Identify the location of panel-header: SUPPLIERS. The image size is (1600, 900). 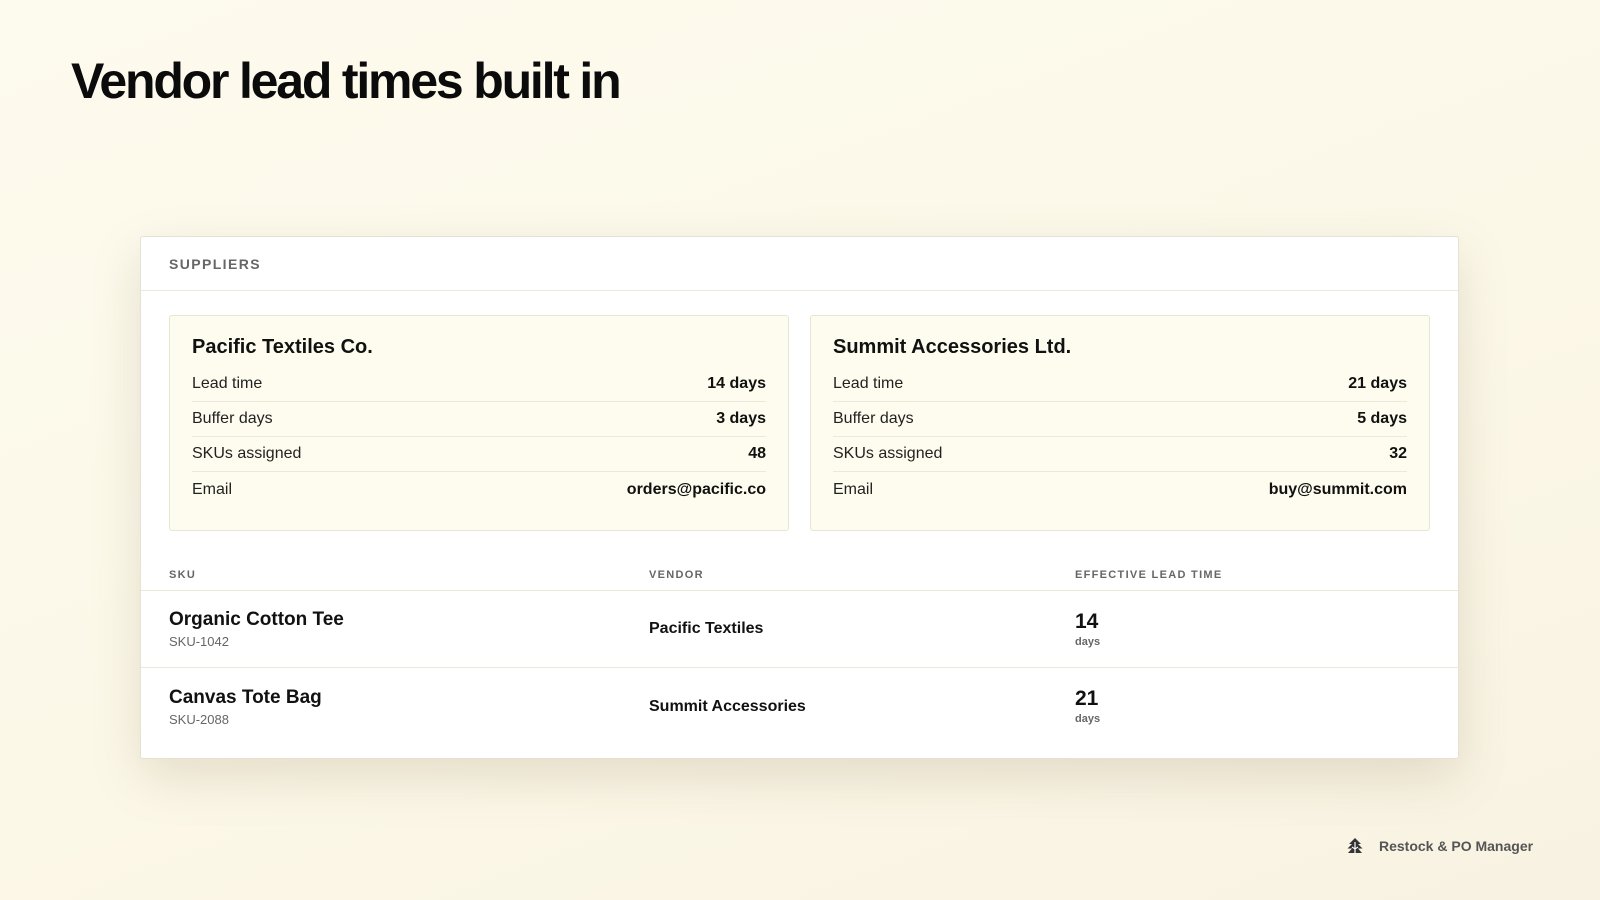
(799, 264).